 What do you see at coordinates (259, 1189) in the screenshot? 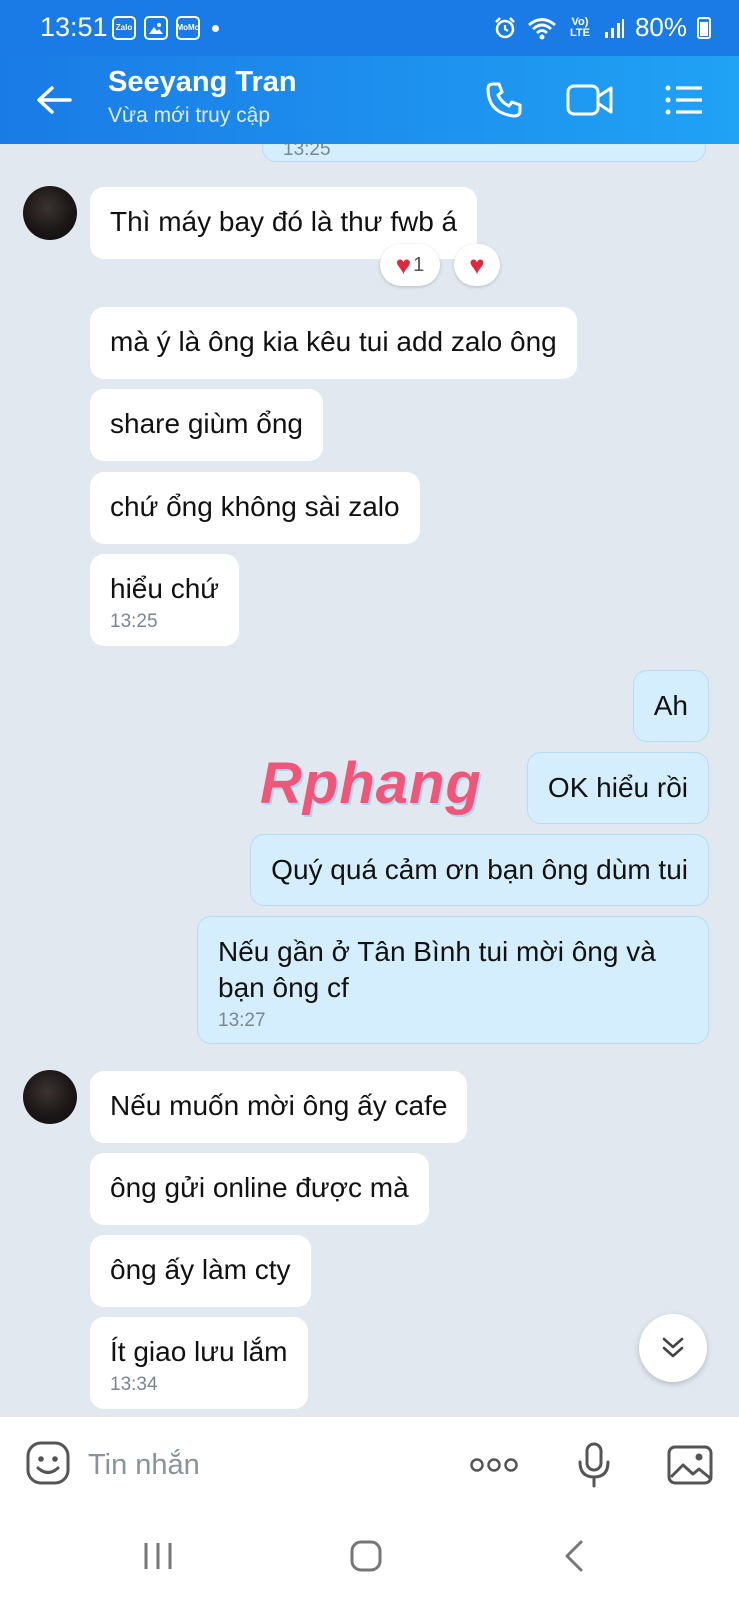
I see `incoming-message: ông gửi online được mà` at bounding box center [259, 1189].